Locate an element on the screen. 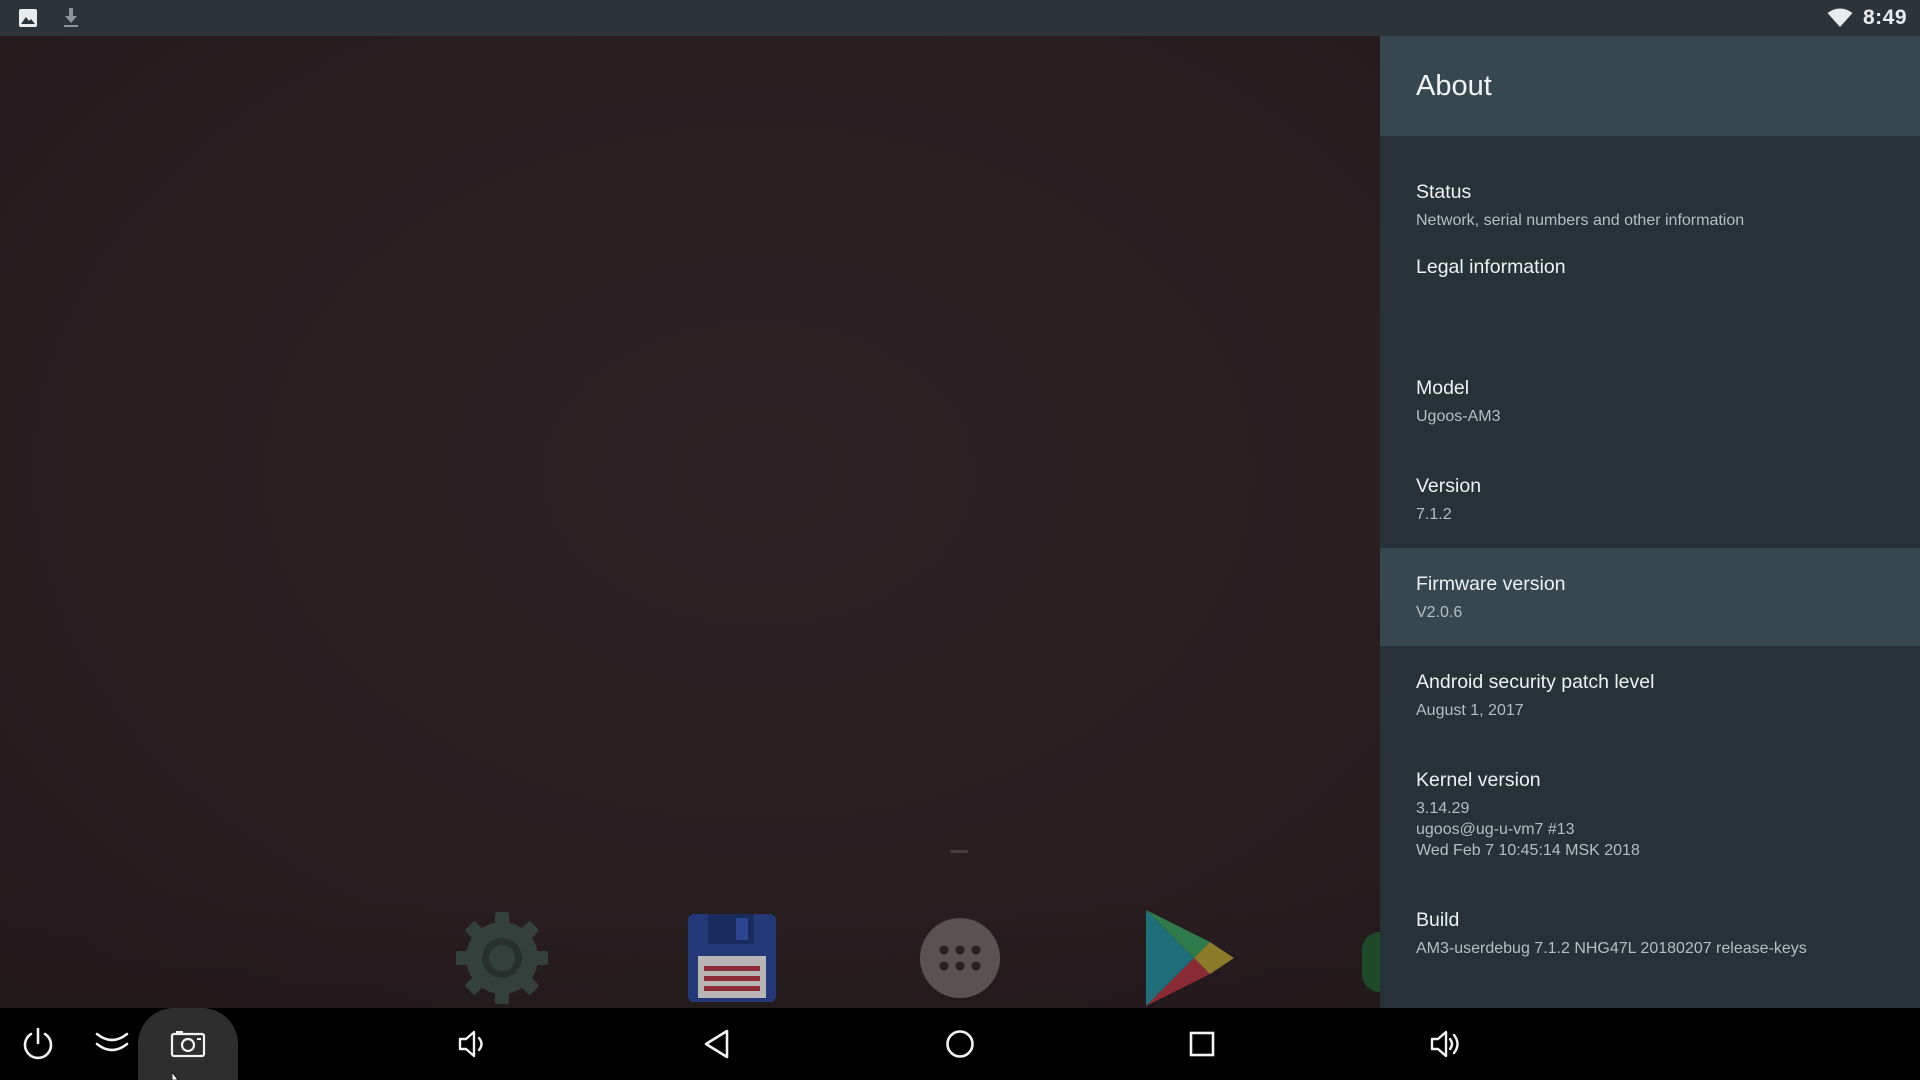  back-button is located at coordinates (717, 1044).